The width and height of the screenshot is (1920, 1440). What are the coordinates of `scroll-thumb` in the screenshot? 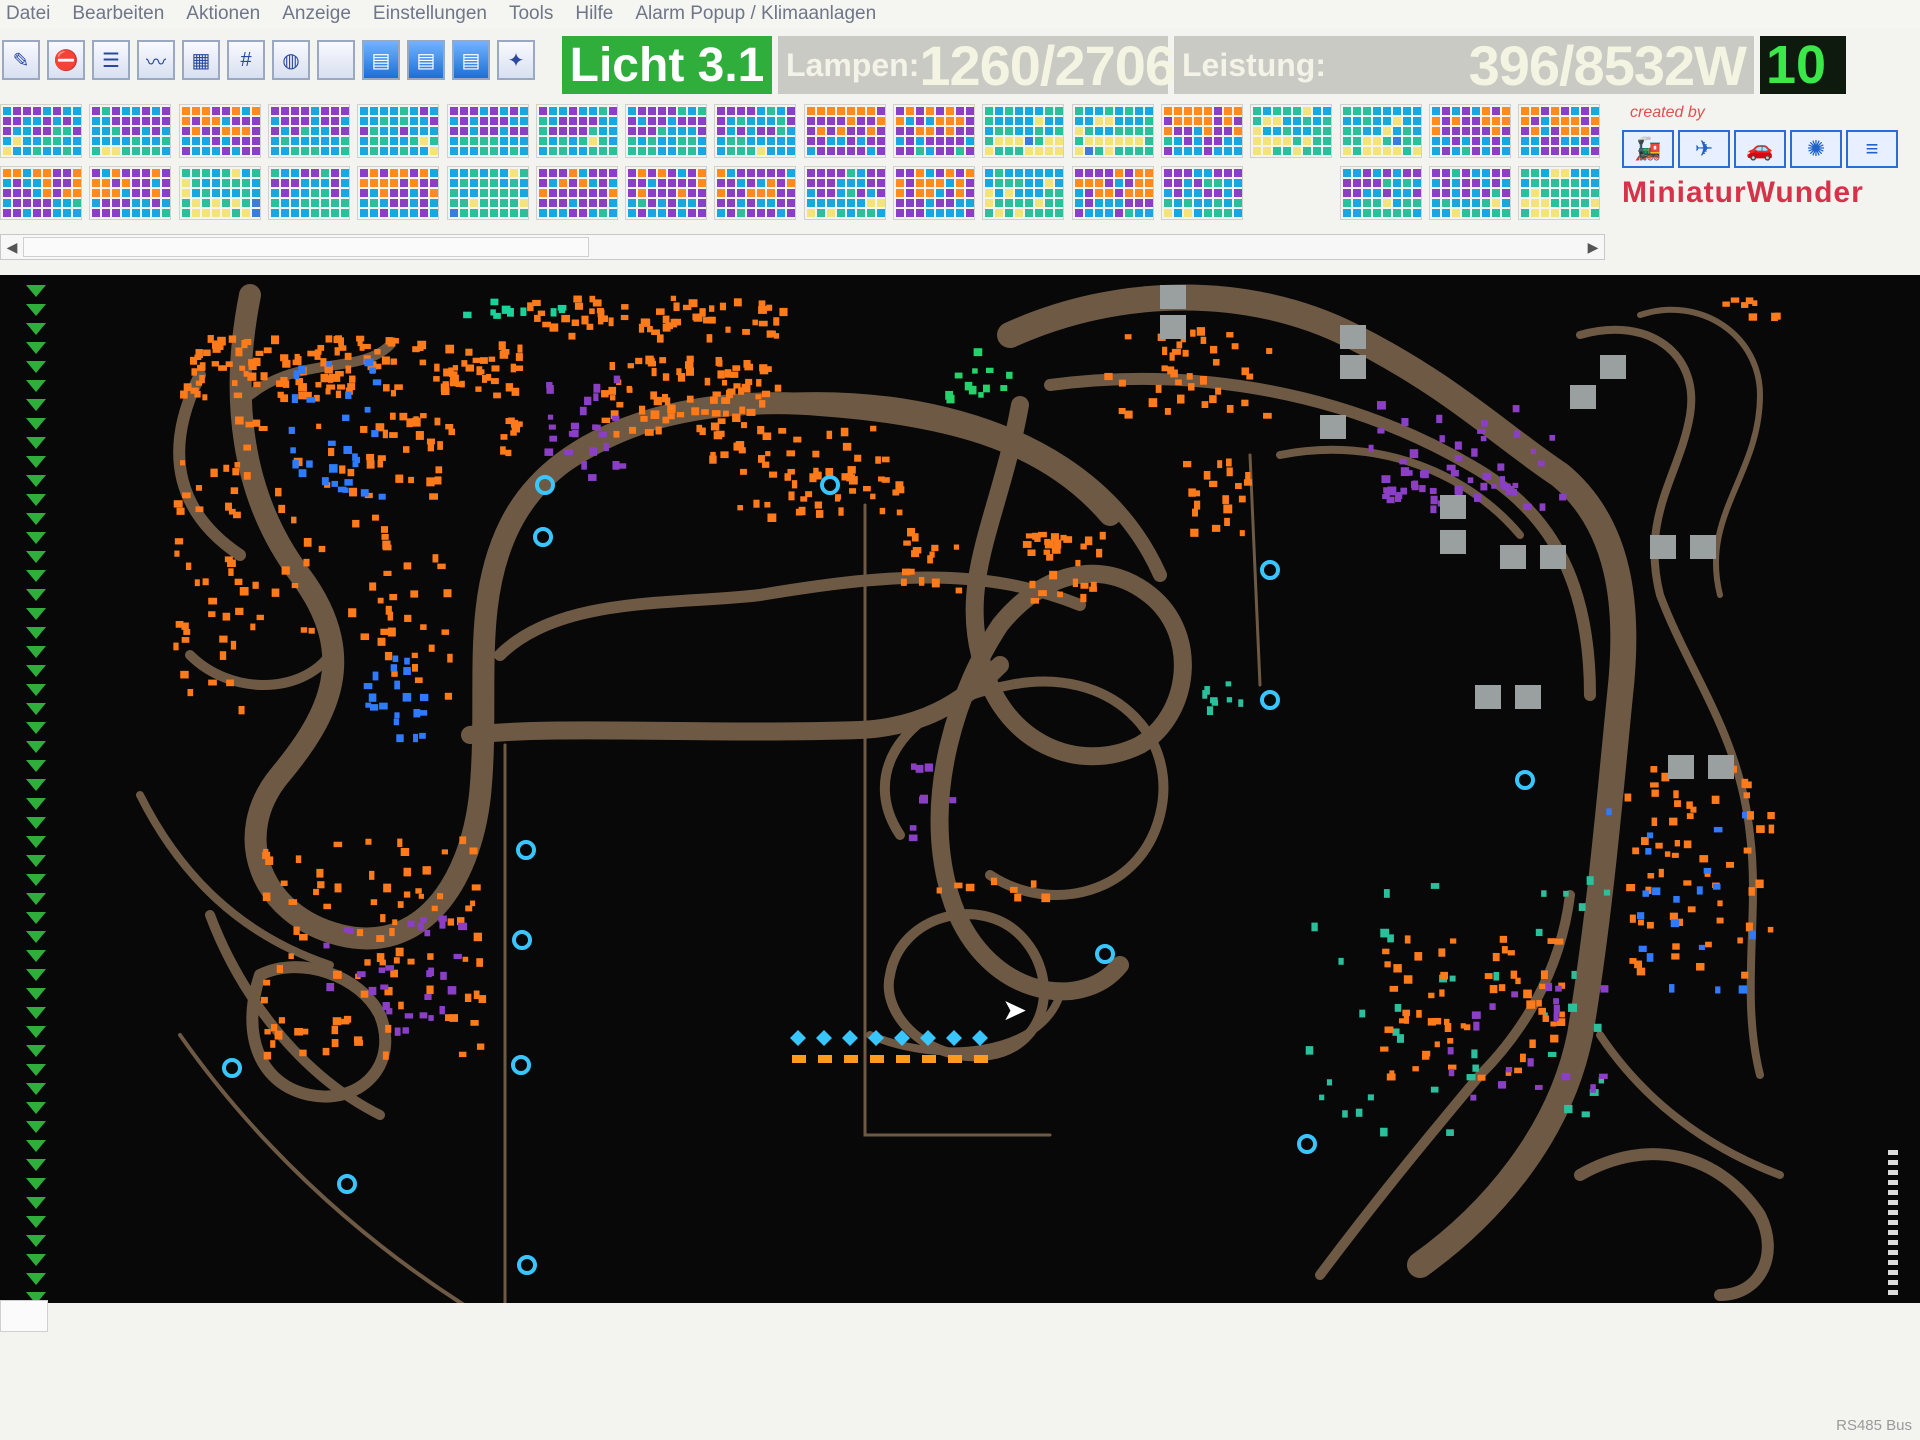 It's located at (306, 247).